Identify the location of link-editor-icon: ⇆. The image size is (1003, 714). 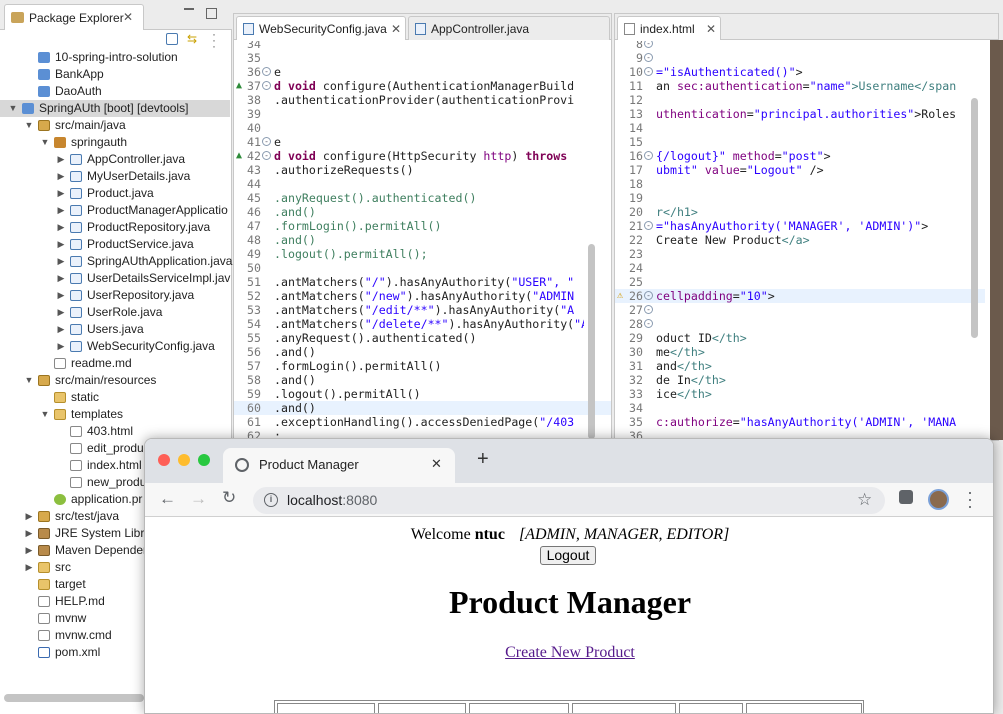
(192, 39).